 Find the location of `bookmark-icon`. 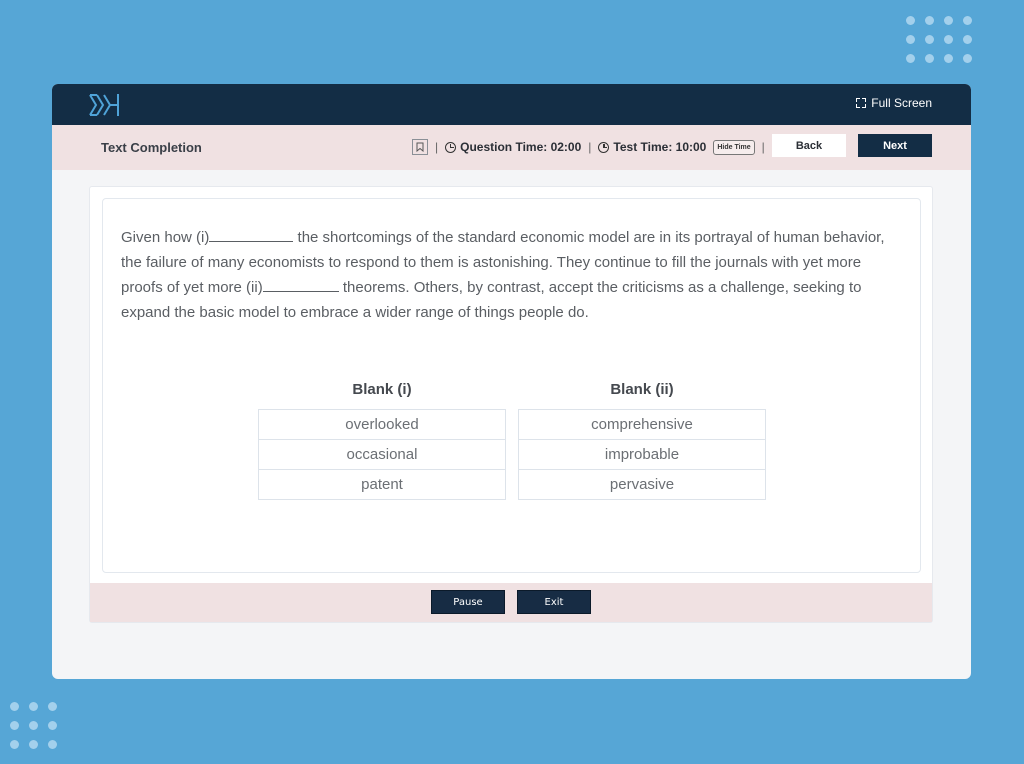

bookmark-icon is located at coordinates (420, 147).